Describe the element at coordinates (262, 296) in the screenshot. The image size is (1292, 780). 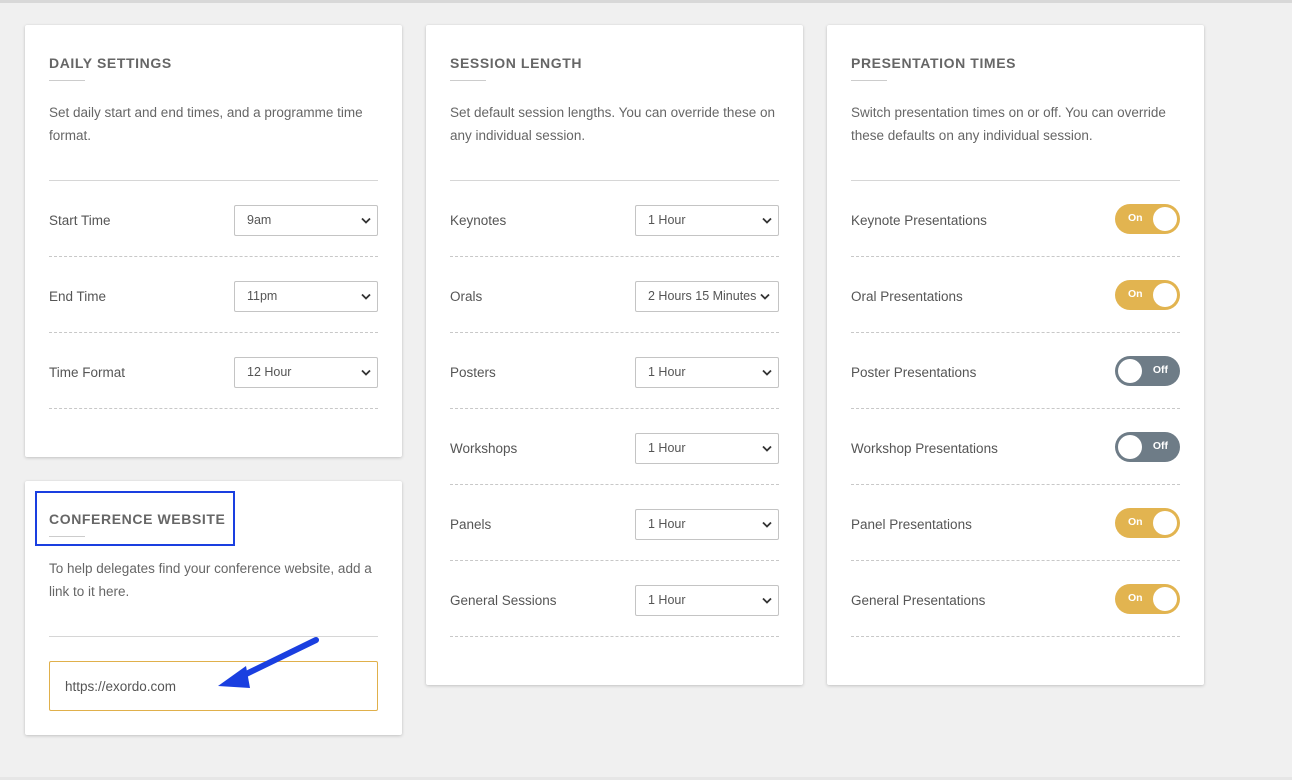
I see `select-value: 11pm` at that location.